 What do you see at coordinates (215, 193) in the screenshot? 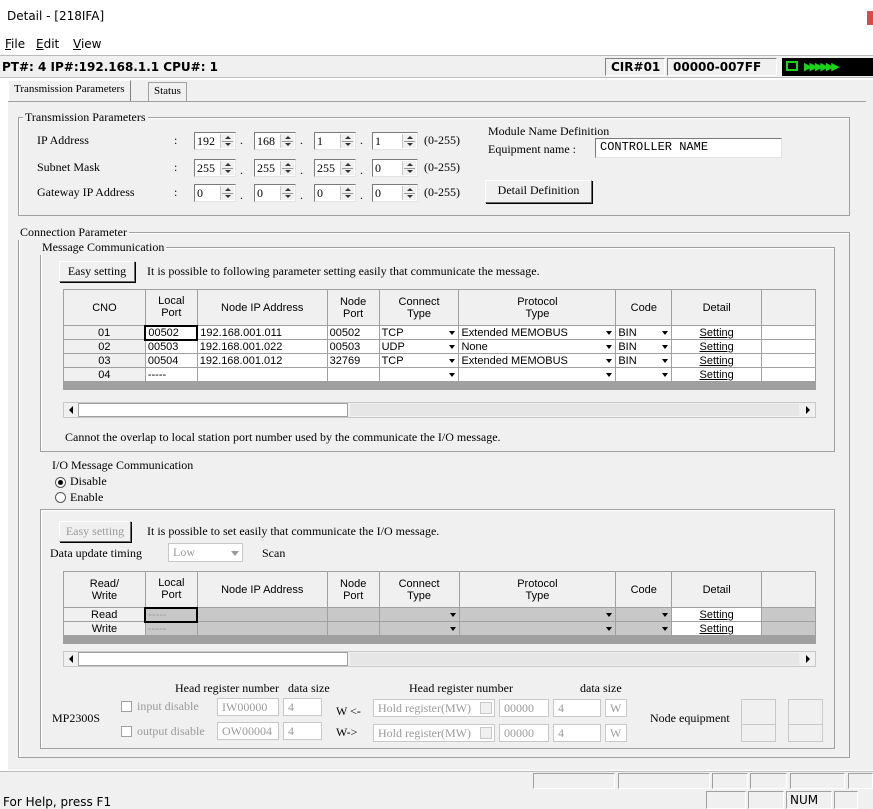
I see `gateway-octet-1: 0` at bounding box center [215, 193].